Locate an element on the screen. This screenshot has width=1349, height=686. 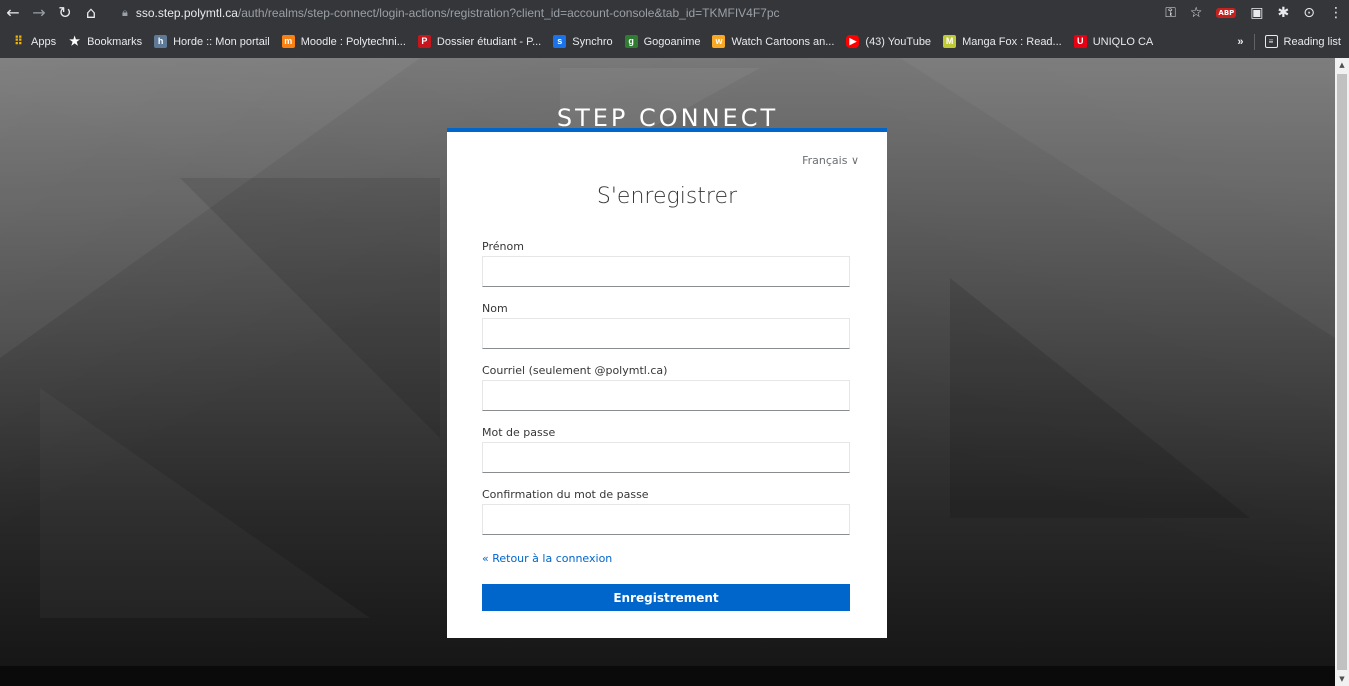
bookmark-uniqlo: U UNIQLO CA is located at coordinates (1113, 41).